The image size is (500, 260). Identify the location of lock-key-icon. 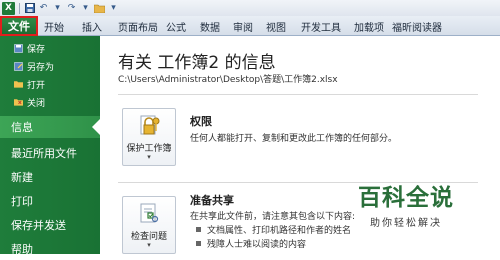
(150, 125).